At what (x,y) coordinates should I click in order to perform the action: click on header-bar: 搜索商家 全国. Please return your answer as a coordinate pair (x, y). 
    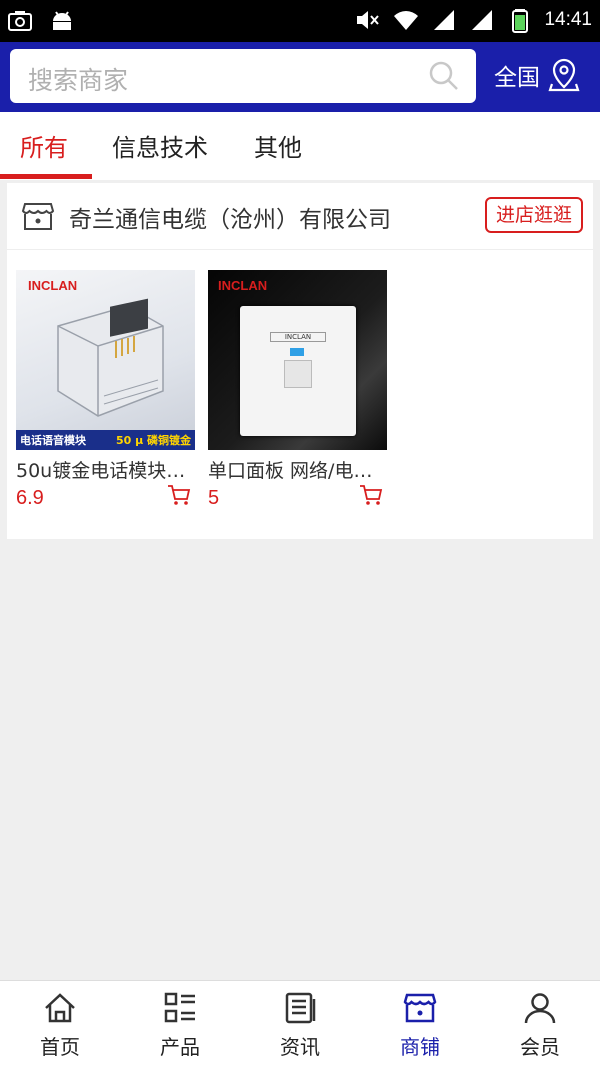
    Looking at the image, I should click on (300, 77).